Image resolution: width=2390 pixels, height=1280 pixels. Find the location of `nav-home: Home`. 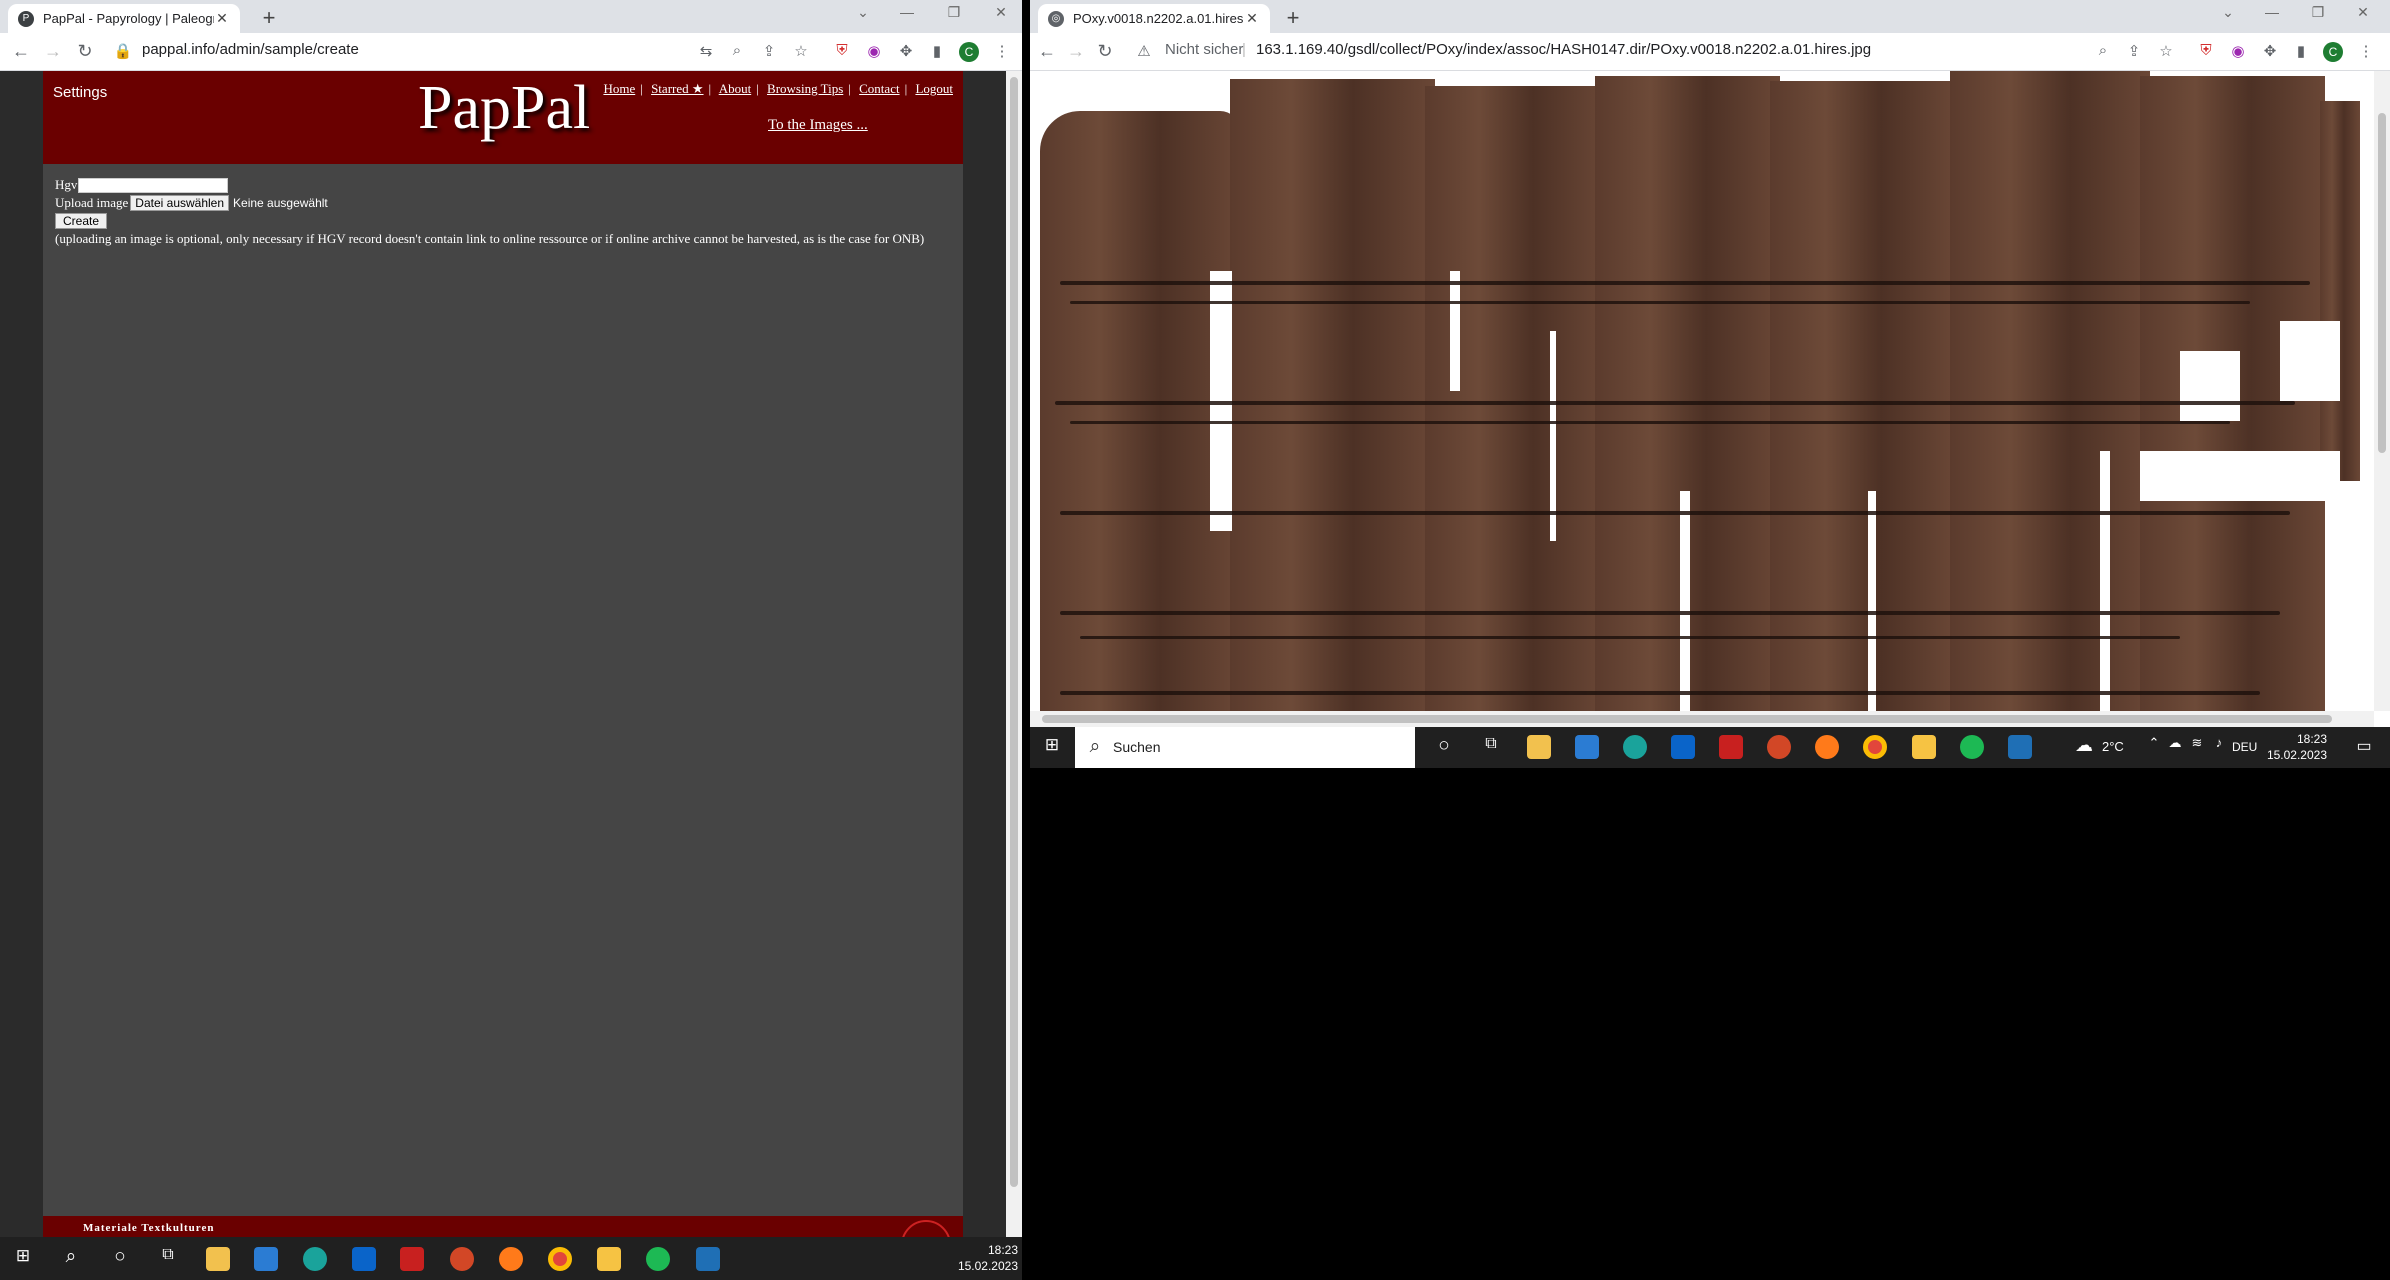

nav-home: Home is located at coordinates (619, 88).